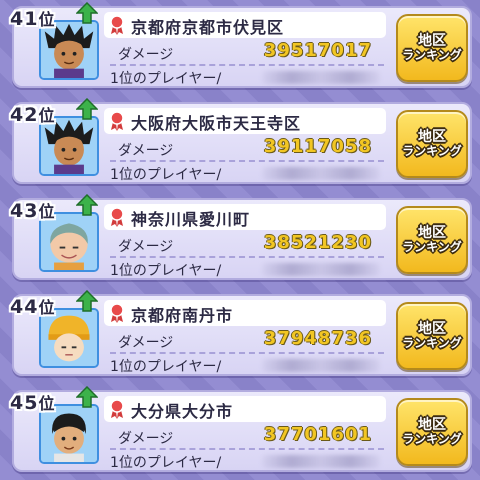 This screenshot has height=480, width=480. I want to click on rank-label: 43位, so click(32, 211).